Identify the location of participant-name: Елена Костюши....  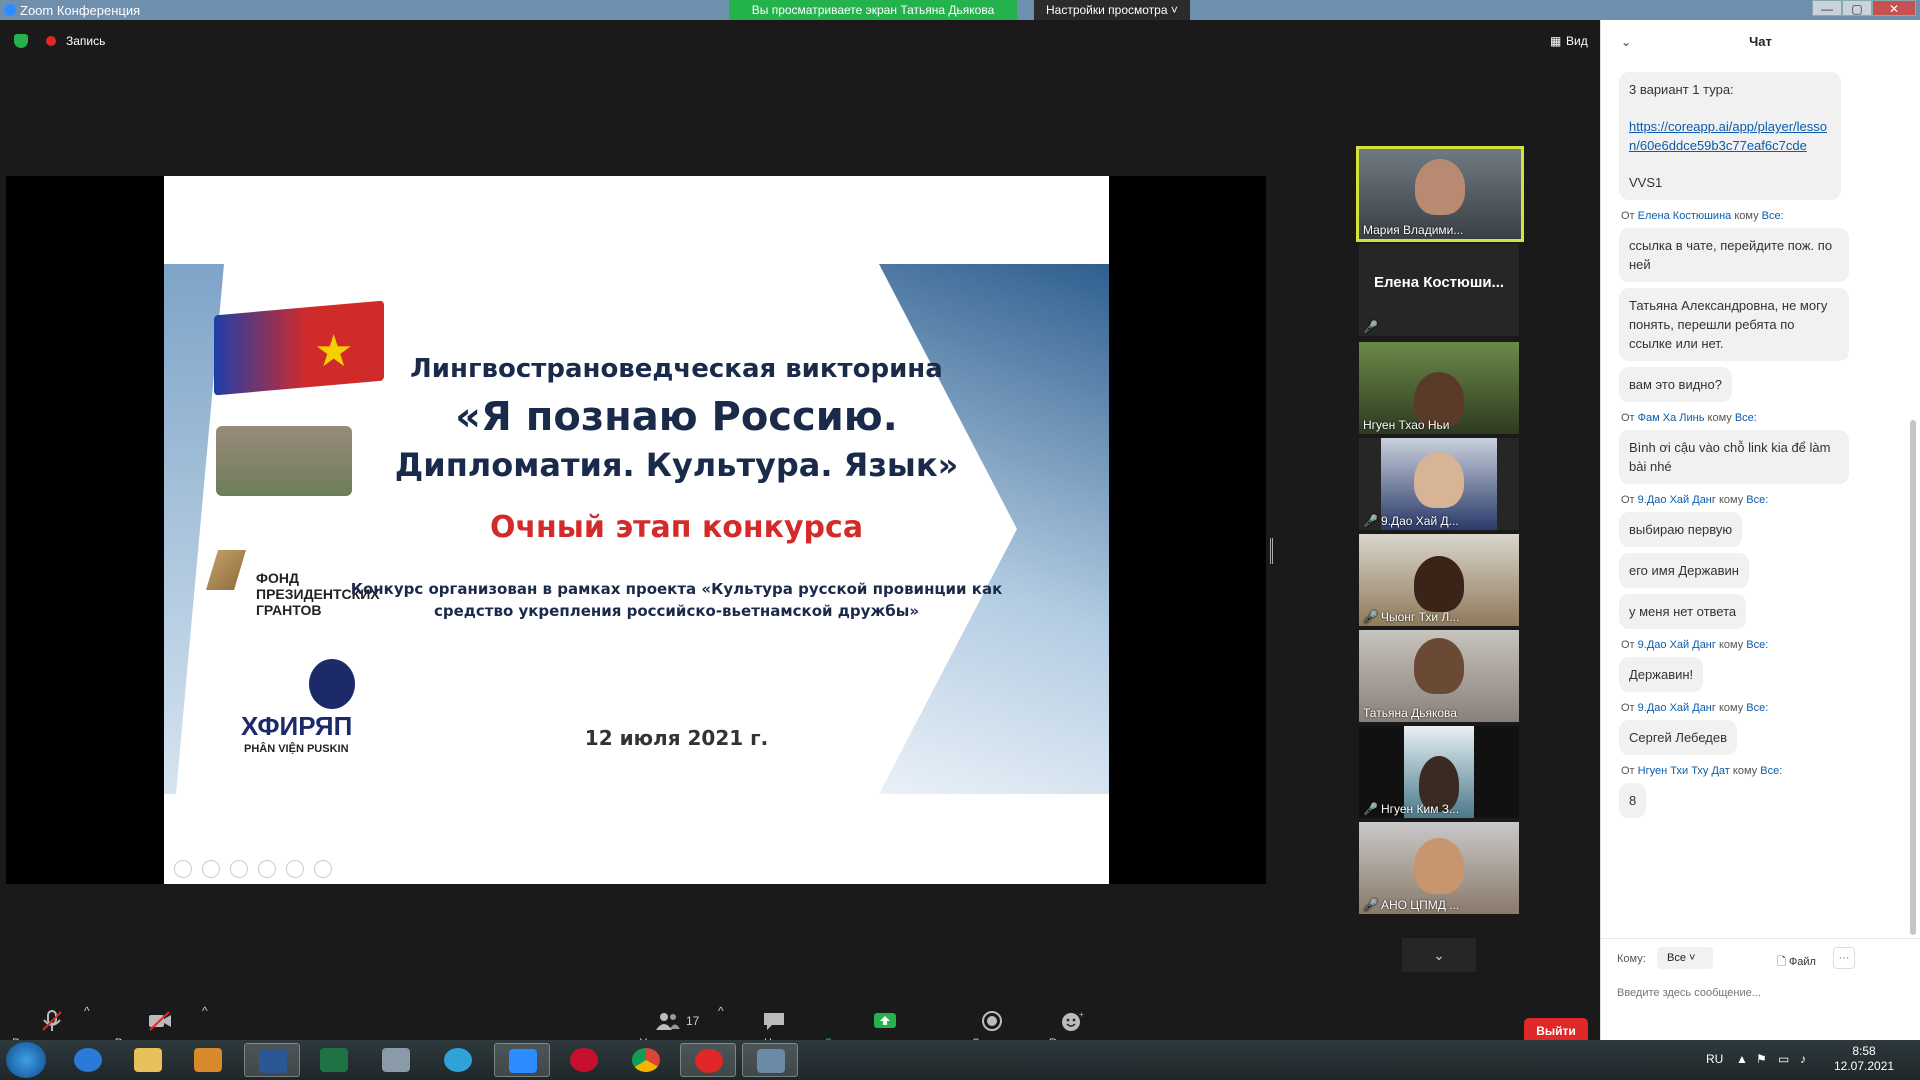
(1439, 282).